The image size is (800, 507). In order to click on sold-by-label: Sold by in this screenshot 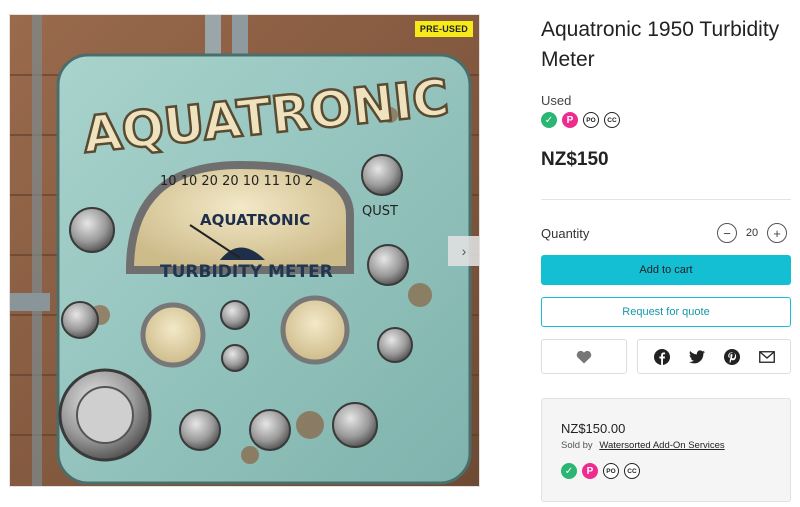, I will do `click(577, 445)`.